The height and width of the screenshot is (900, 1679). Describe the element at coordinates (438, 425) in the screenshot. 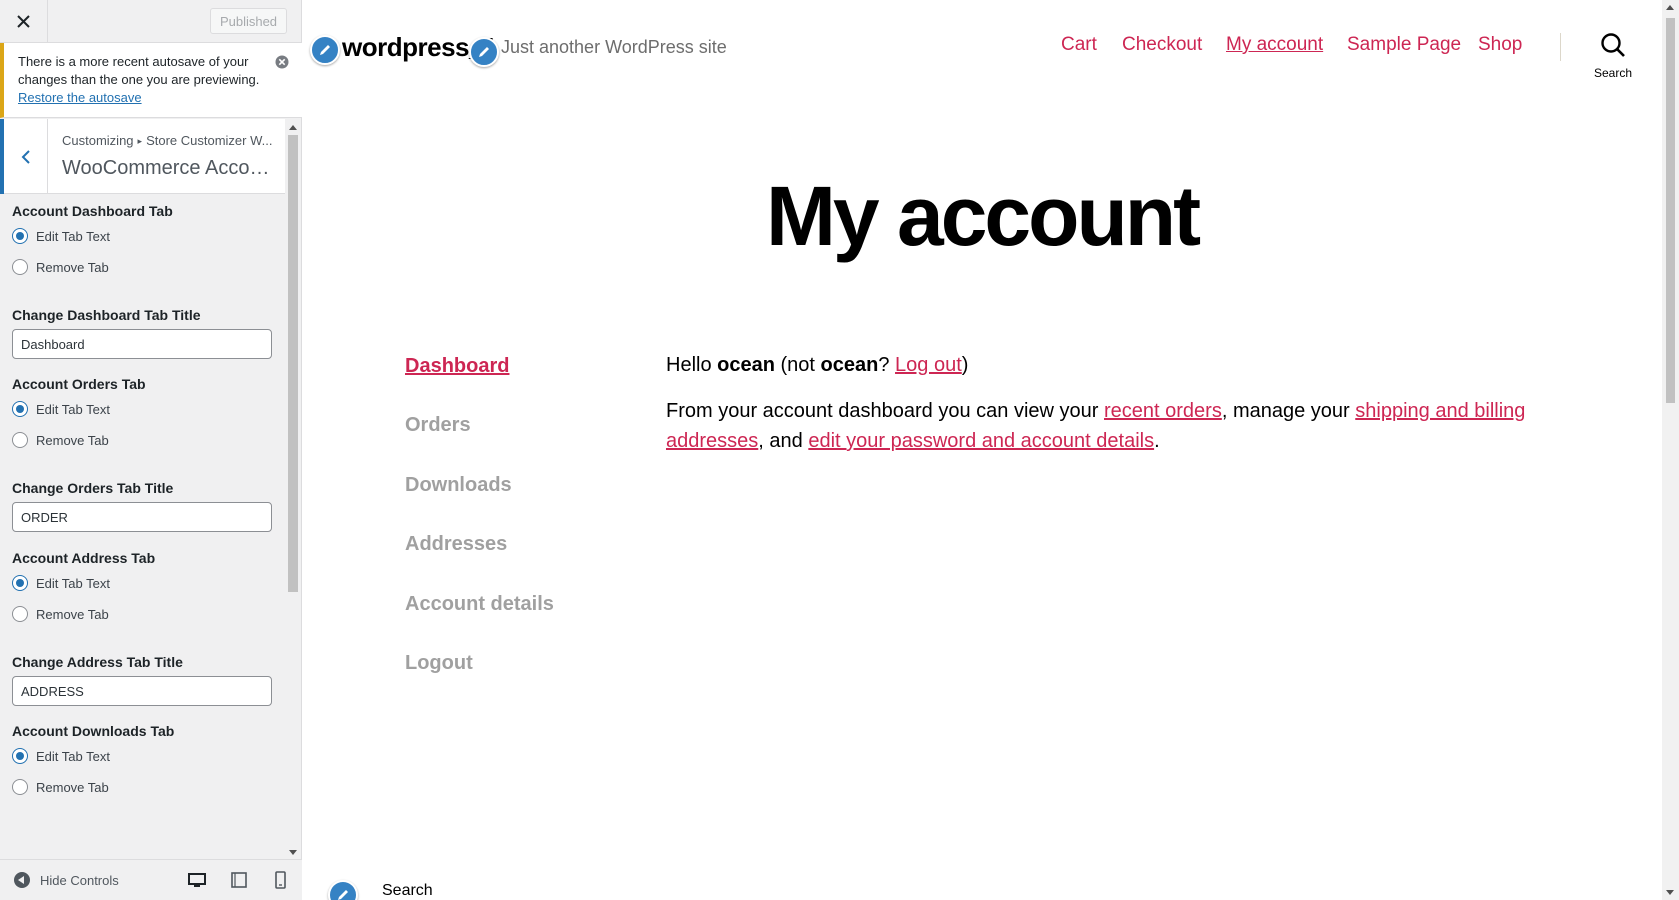

I see `account-nav-orders: Orders` at that location.